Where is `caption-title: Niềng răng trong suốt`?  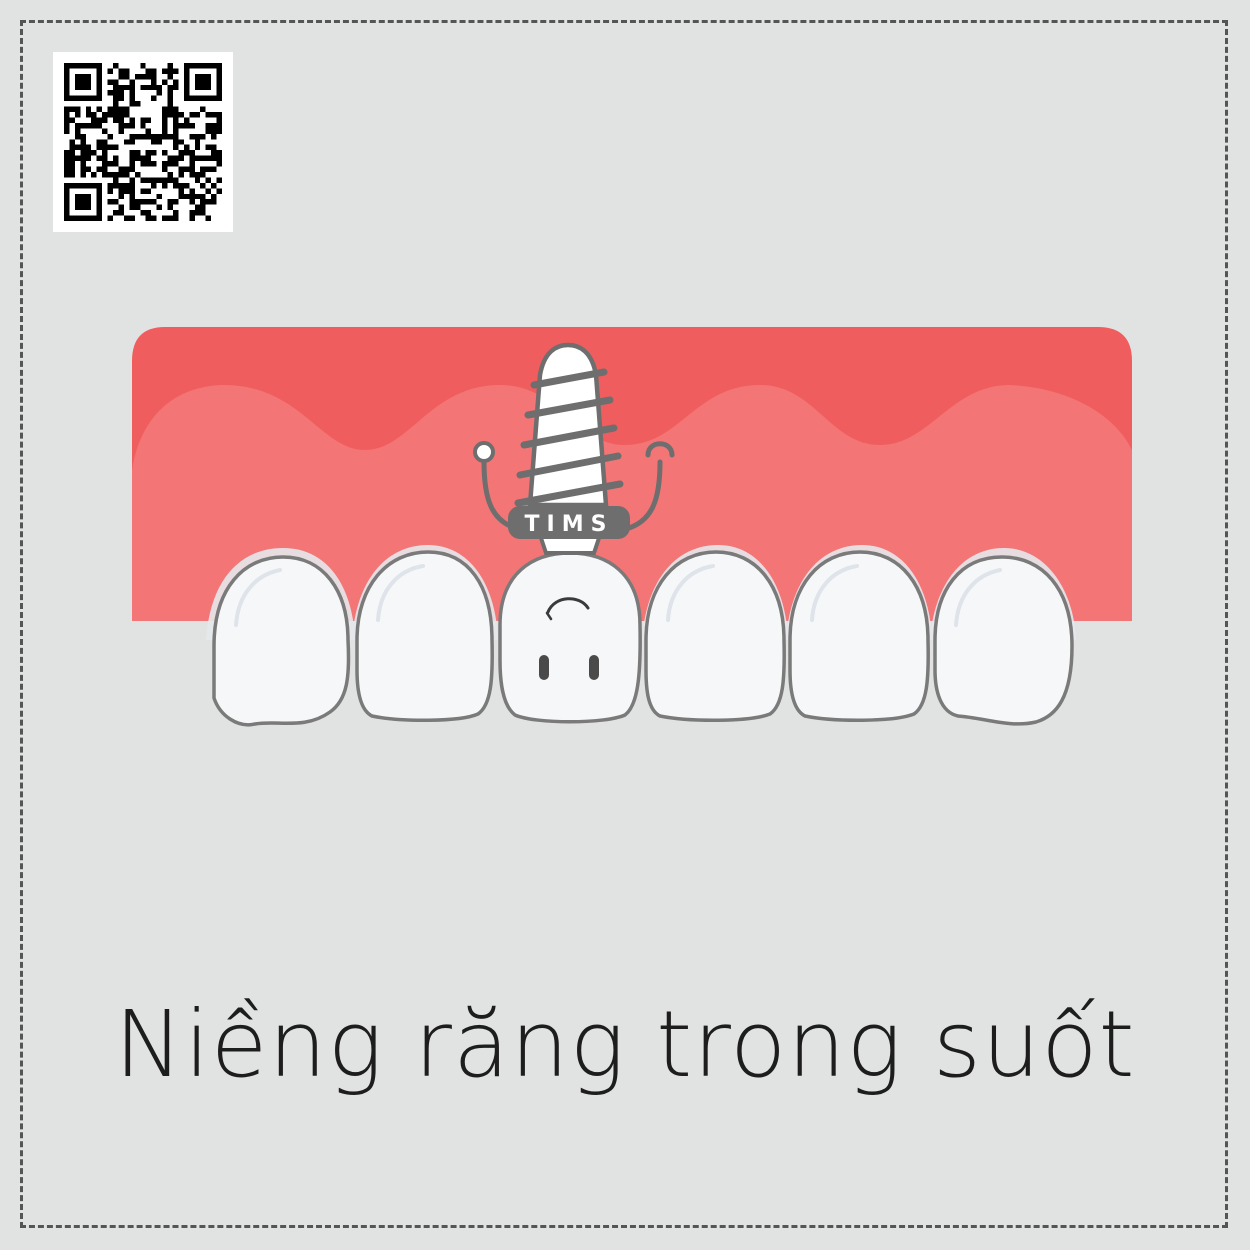 caption-title: Niềng răng trong suốt is located at coordinates (625, 1044).